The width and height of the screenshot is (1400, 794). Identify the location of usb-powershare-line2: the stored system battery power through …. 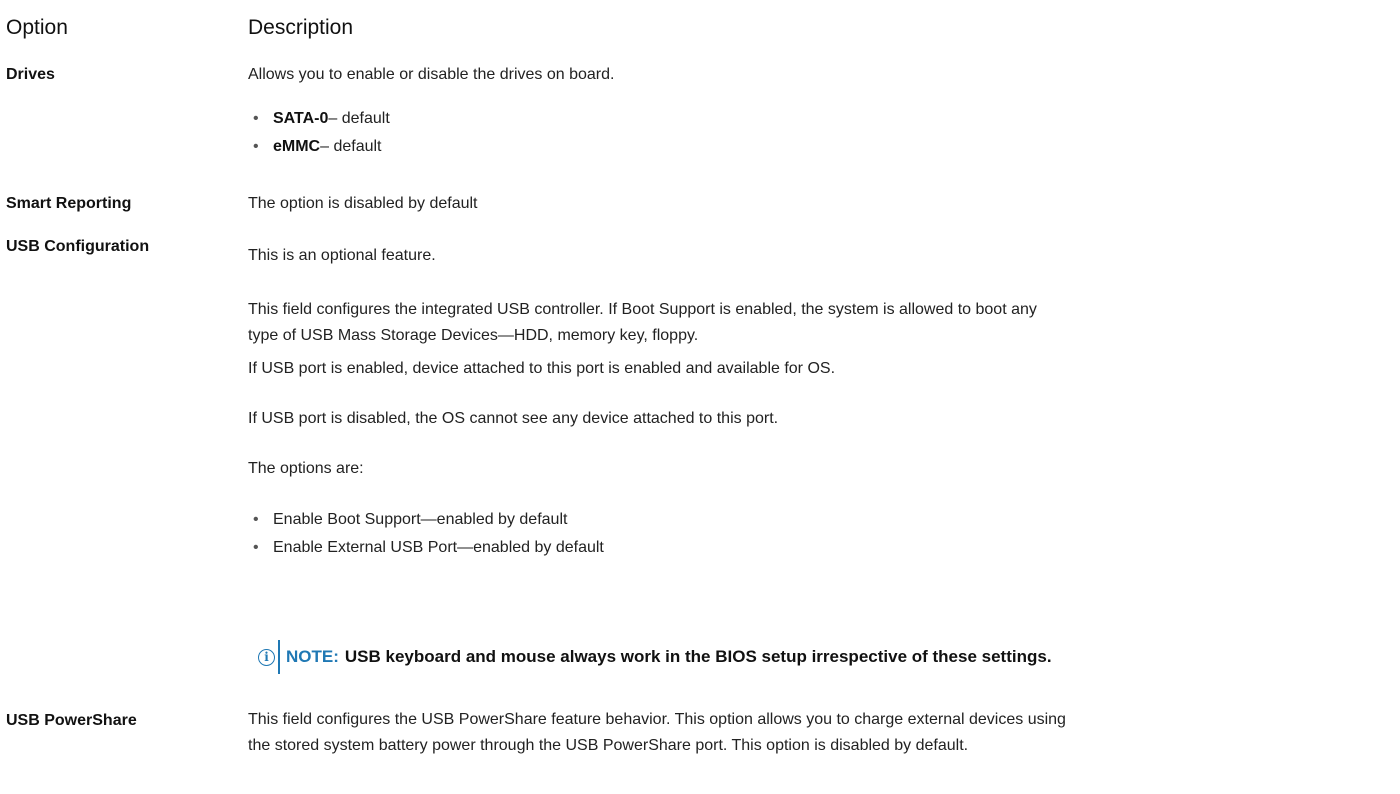
(608, 745).